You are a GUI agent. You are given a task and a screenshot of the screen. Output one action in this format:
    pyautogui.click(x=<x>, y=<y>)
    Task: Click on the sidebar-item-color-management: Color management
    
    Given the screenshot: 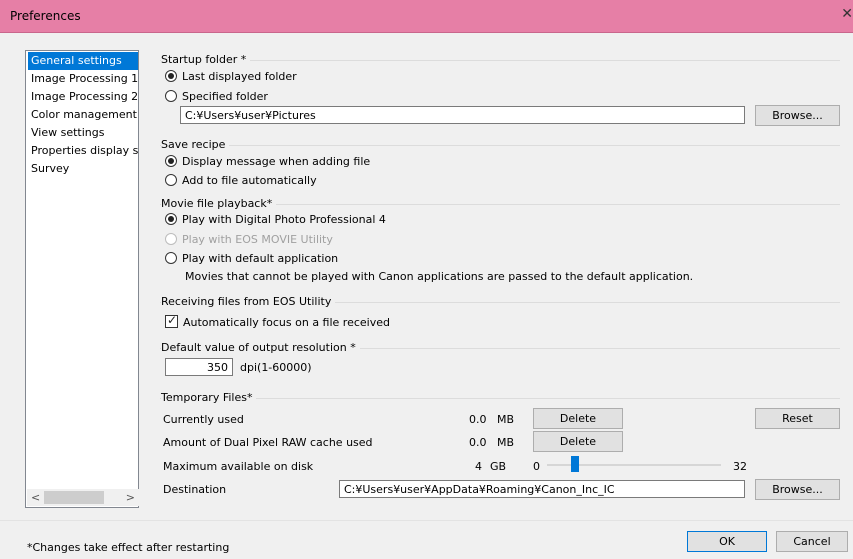 What is the action you would take?
    pyautogui.click(x=83, y=115)
    